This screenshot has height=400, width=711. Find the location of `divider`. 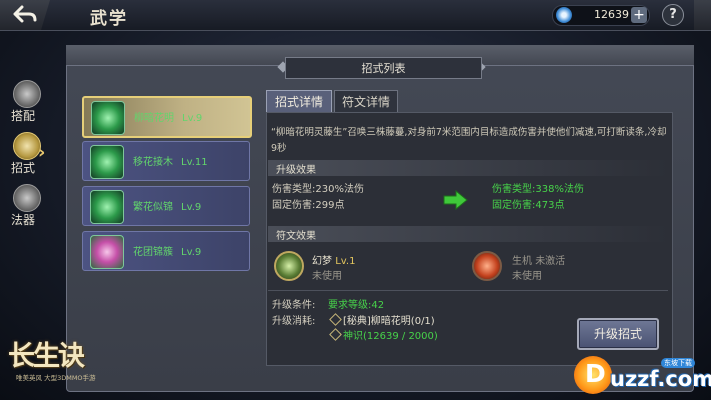

divider is located at coordinates (468, 290).